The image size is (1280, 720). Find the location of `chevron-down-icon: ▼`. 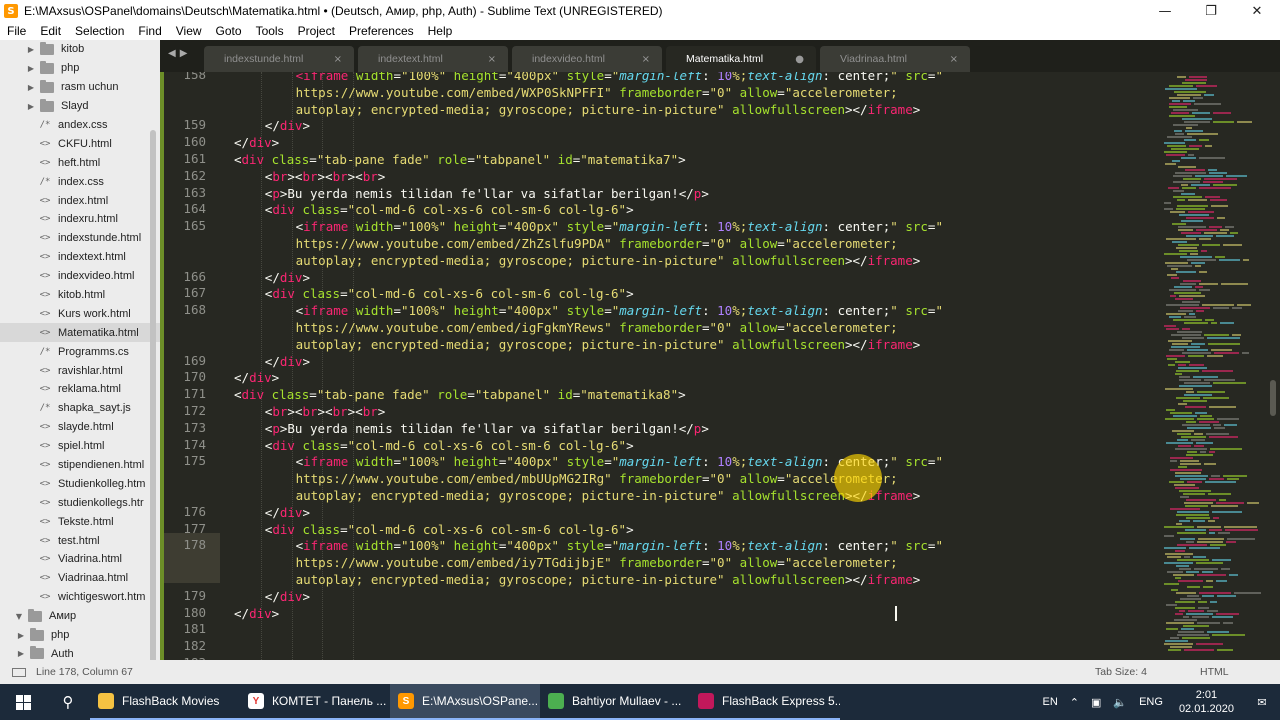

chevron-down-icon: ▼ is located at coordinates (19, 616).